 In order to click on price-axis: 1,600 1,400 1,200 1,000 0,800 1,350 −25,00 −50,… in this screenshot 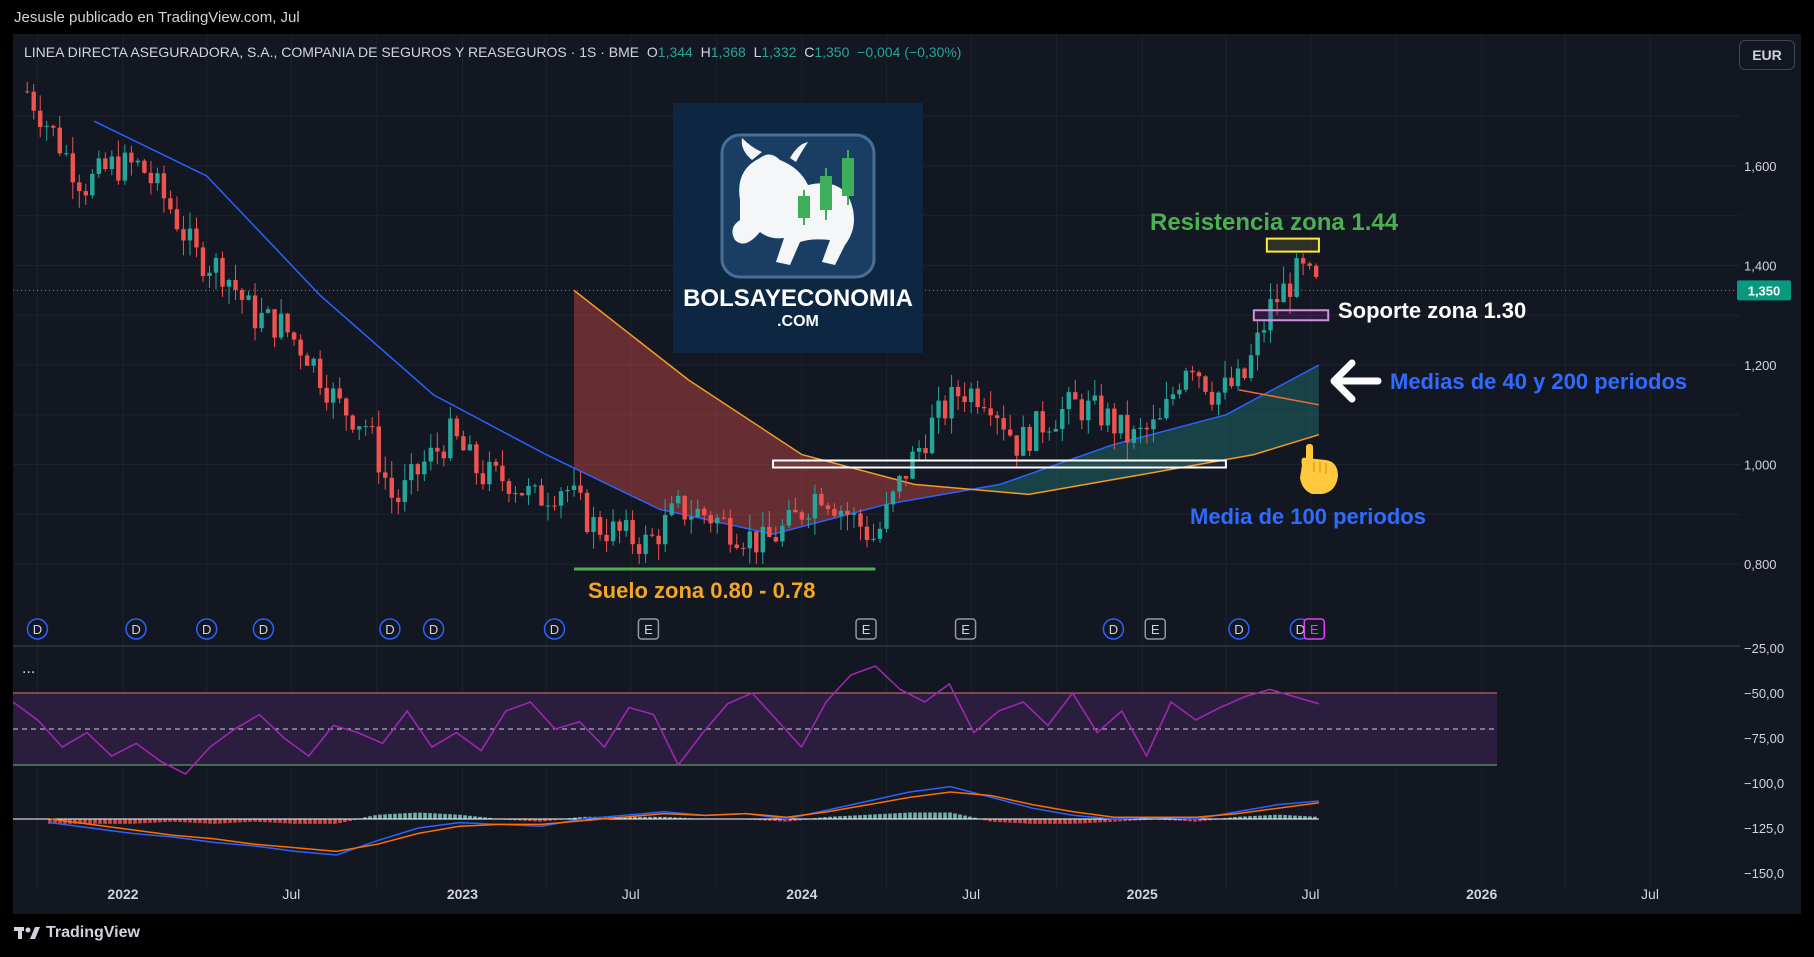, I will do `click(1764, 520)`.